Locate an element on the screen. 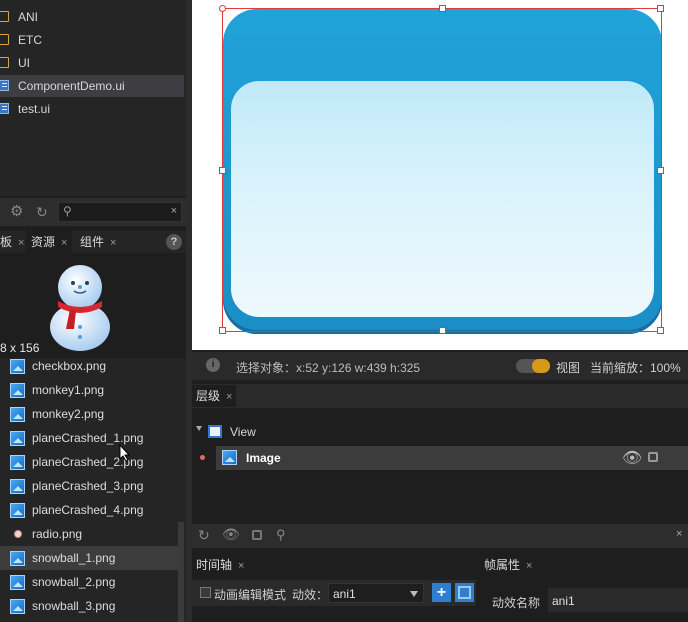 This screenshot has height=622, width=688. list-item-label: monkey1.png is located at coordinates (68, 390).